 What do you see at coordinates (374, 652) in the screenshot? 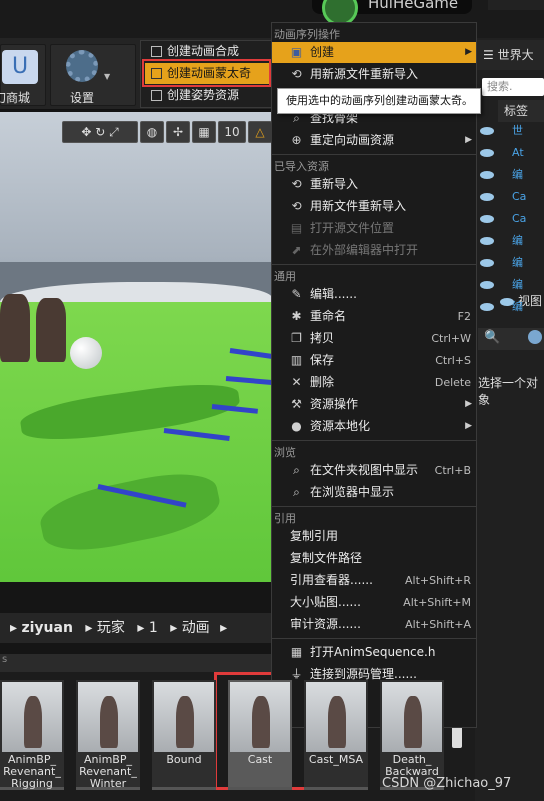
I see `menu-item: ▦ 打开AnimSequence.h` at bounding box center [374, 652].